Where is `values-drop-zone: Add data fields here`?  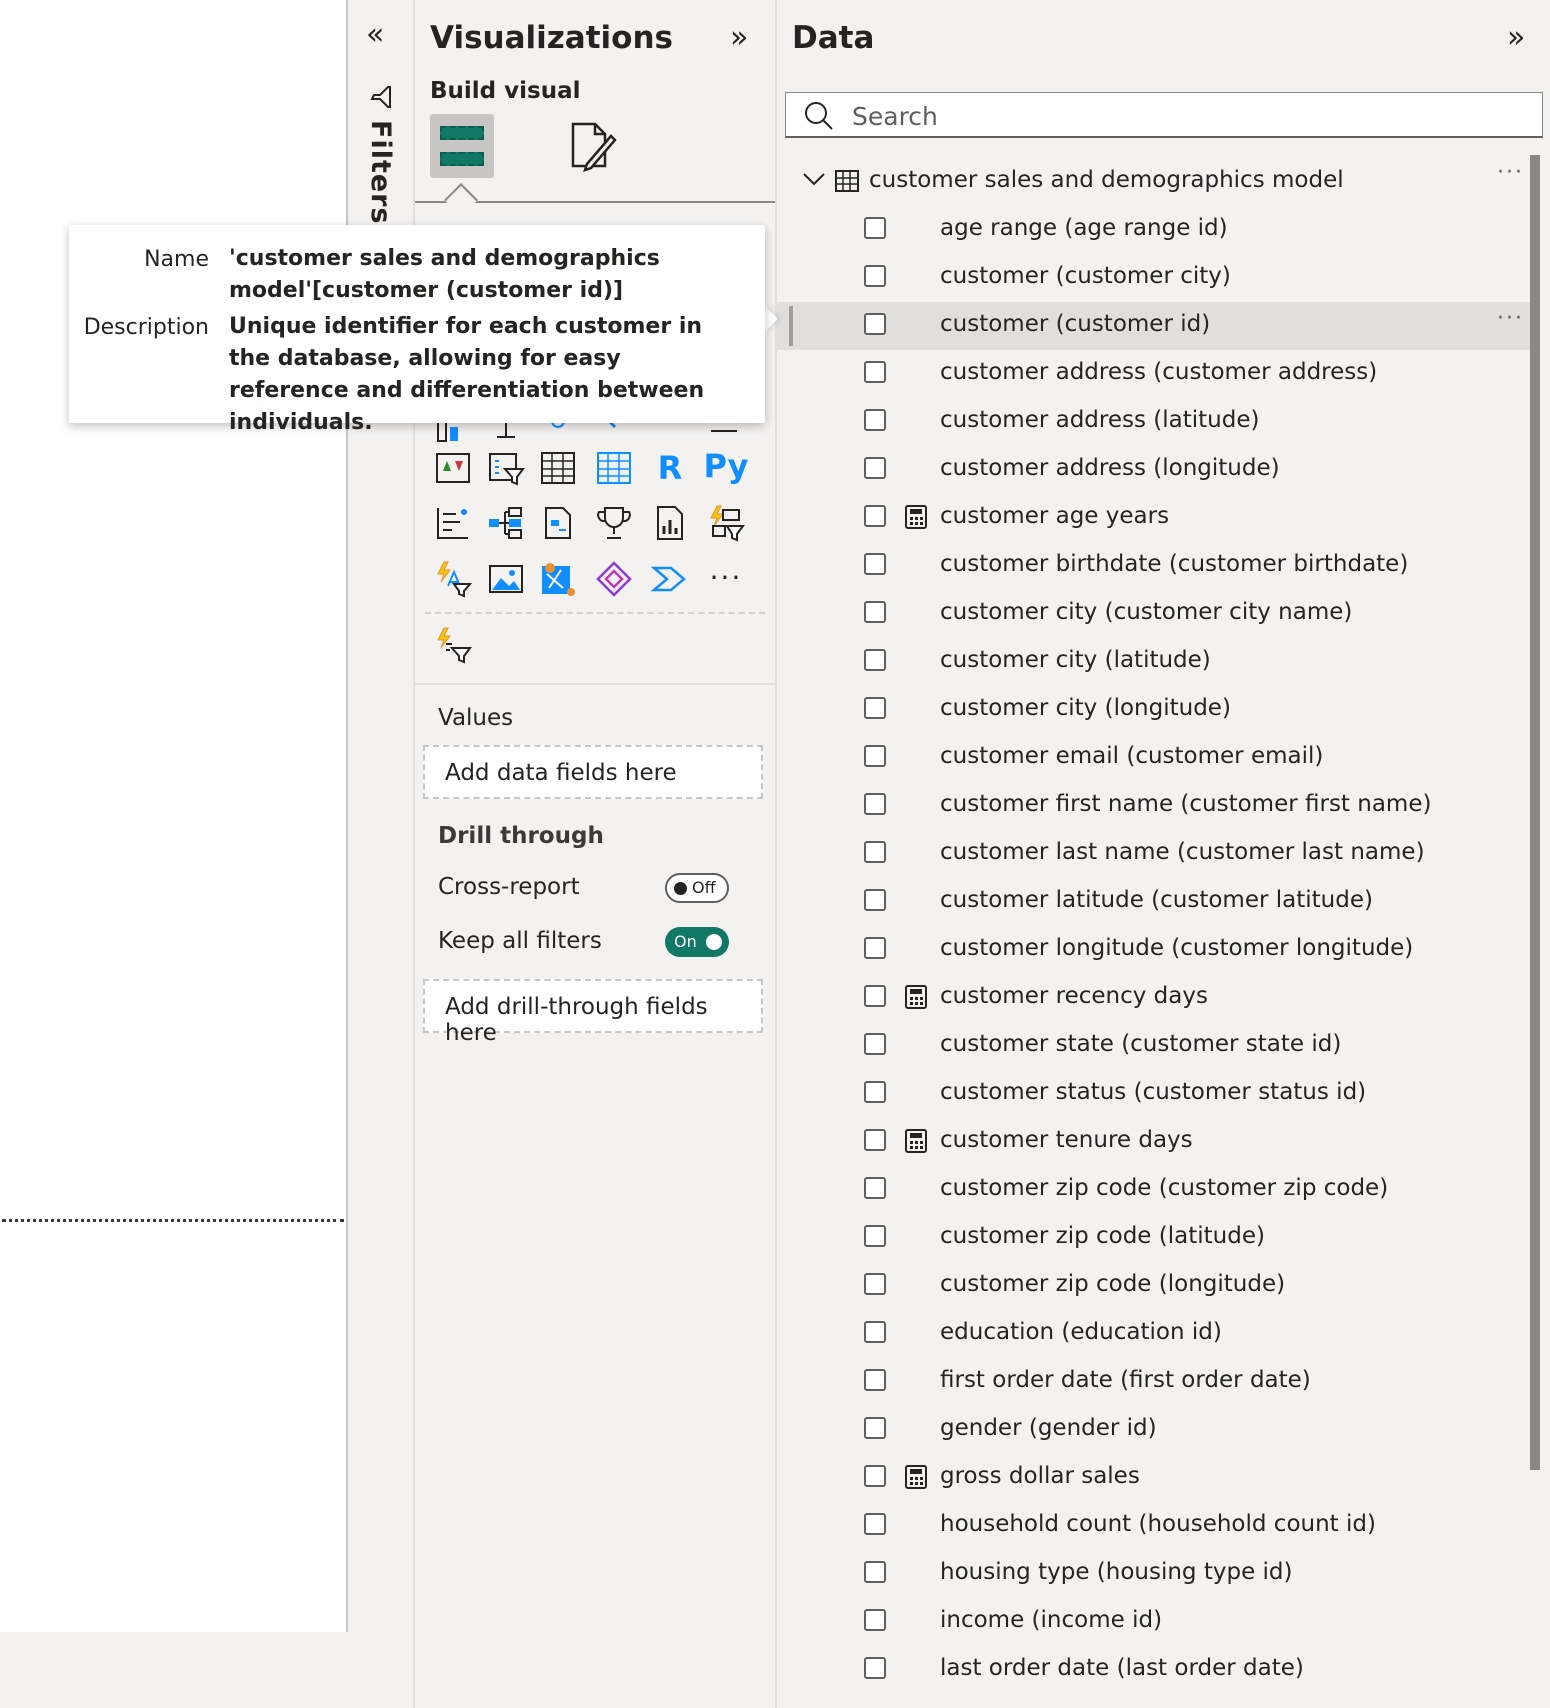
values-drop-zone: Add data fields here is located at coordinates (593, 772).